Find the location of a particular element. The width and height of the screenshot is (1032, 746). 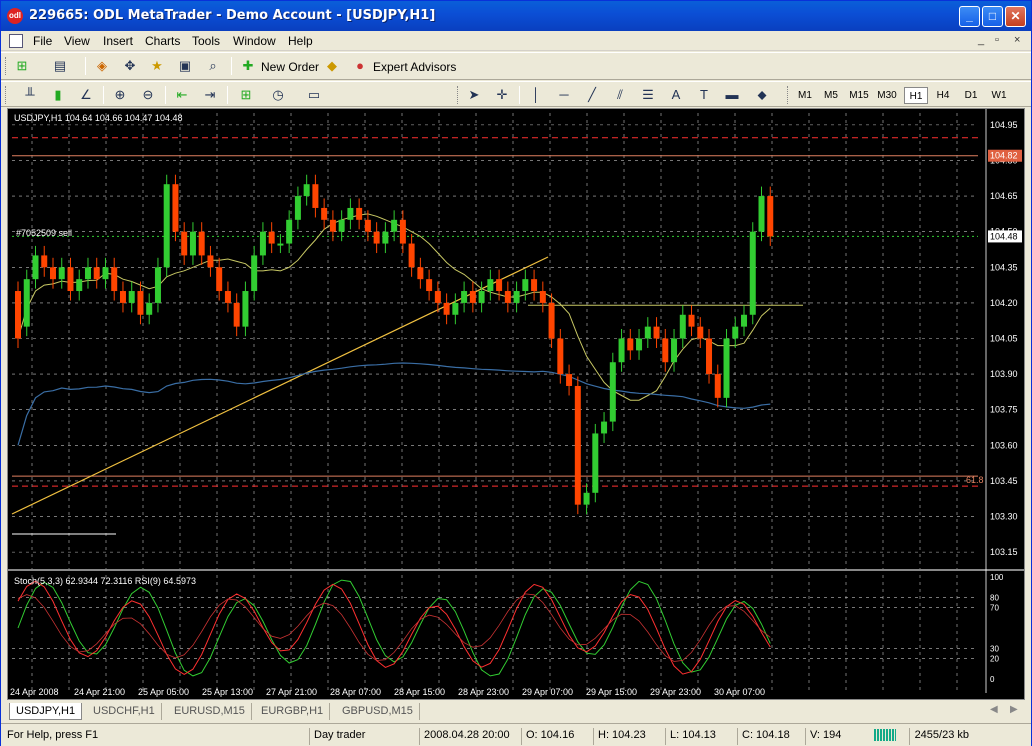

new-chart-icon: ⊞ is located at coordinates (22, 66).